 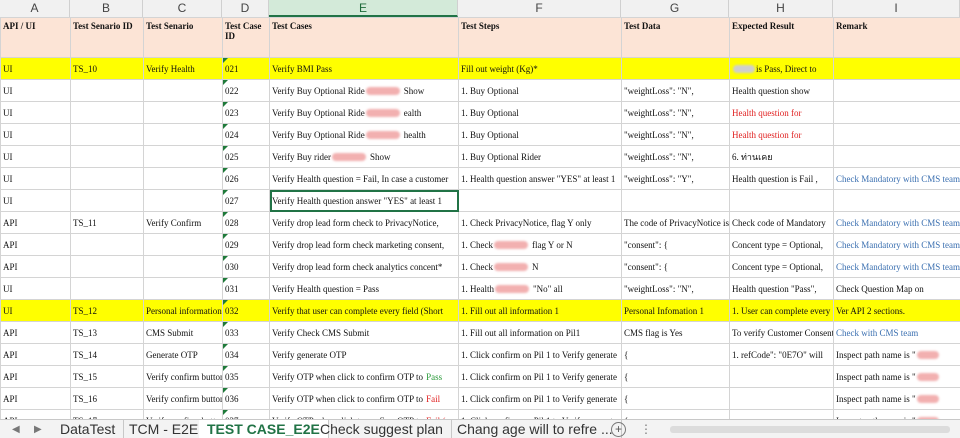 I want to click on table-cell: is Pass, Direct to, so click(x=781, y=68).